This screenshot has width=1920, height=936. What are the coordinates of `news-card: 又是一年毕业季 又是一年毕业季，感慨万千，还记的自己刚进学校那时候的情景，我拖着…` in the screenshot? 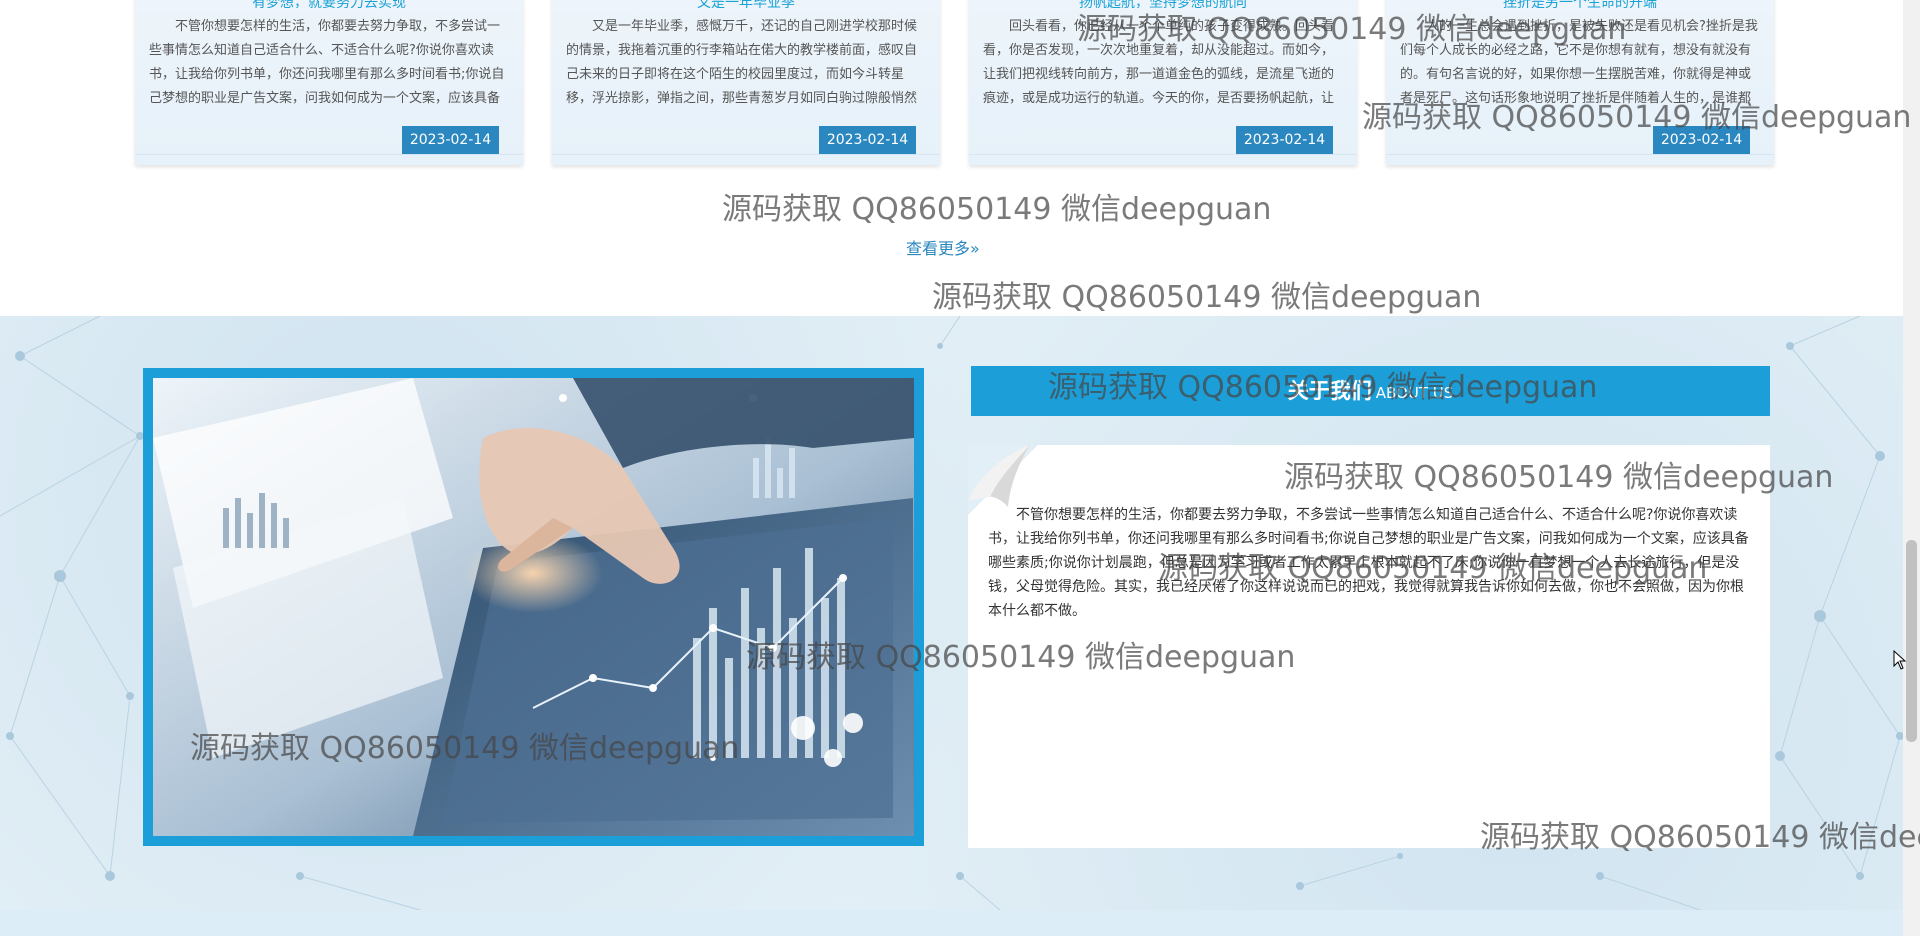 It's located at (746, 82).